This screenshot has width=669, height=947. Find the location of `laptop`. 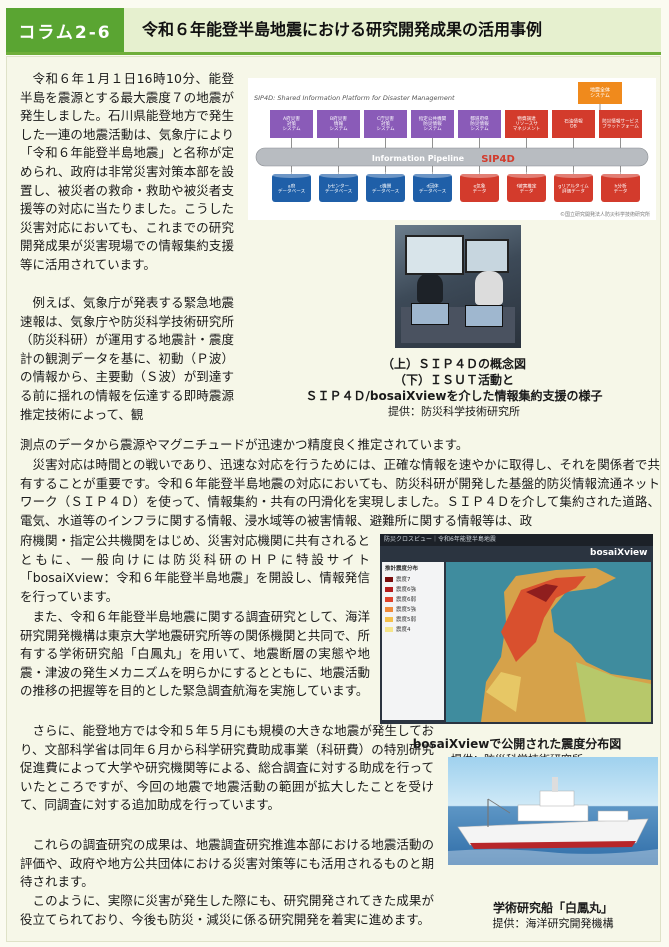

laptop is located at coordinates (430, 314).